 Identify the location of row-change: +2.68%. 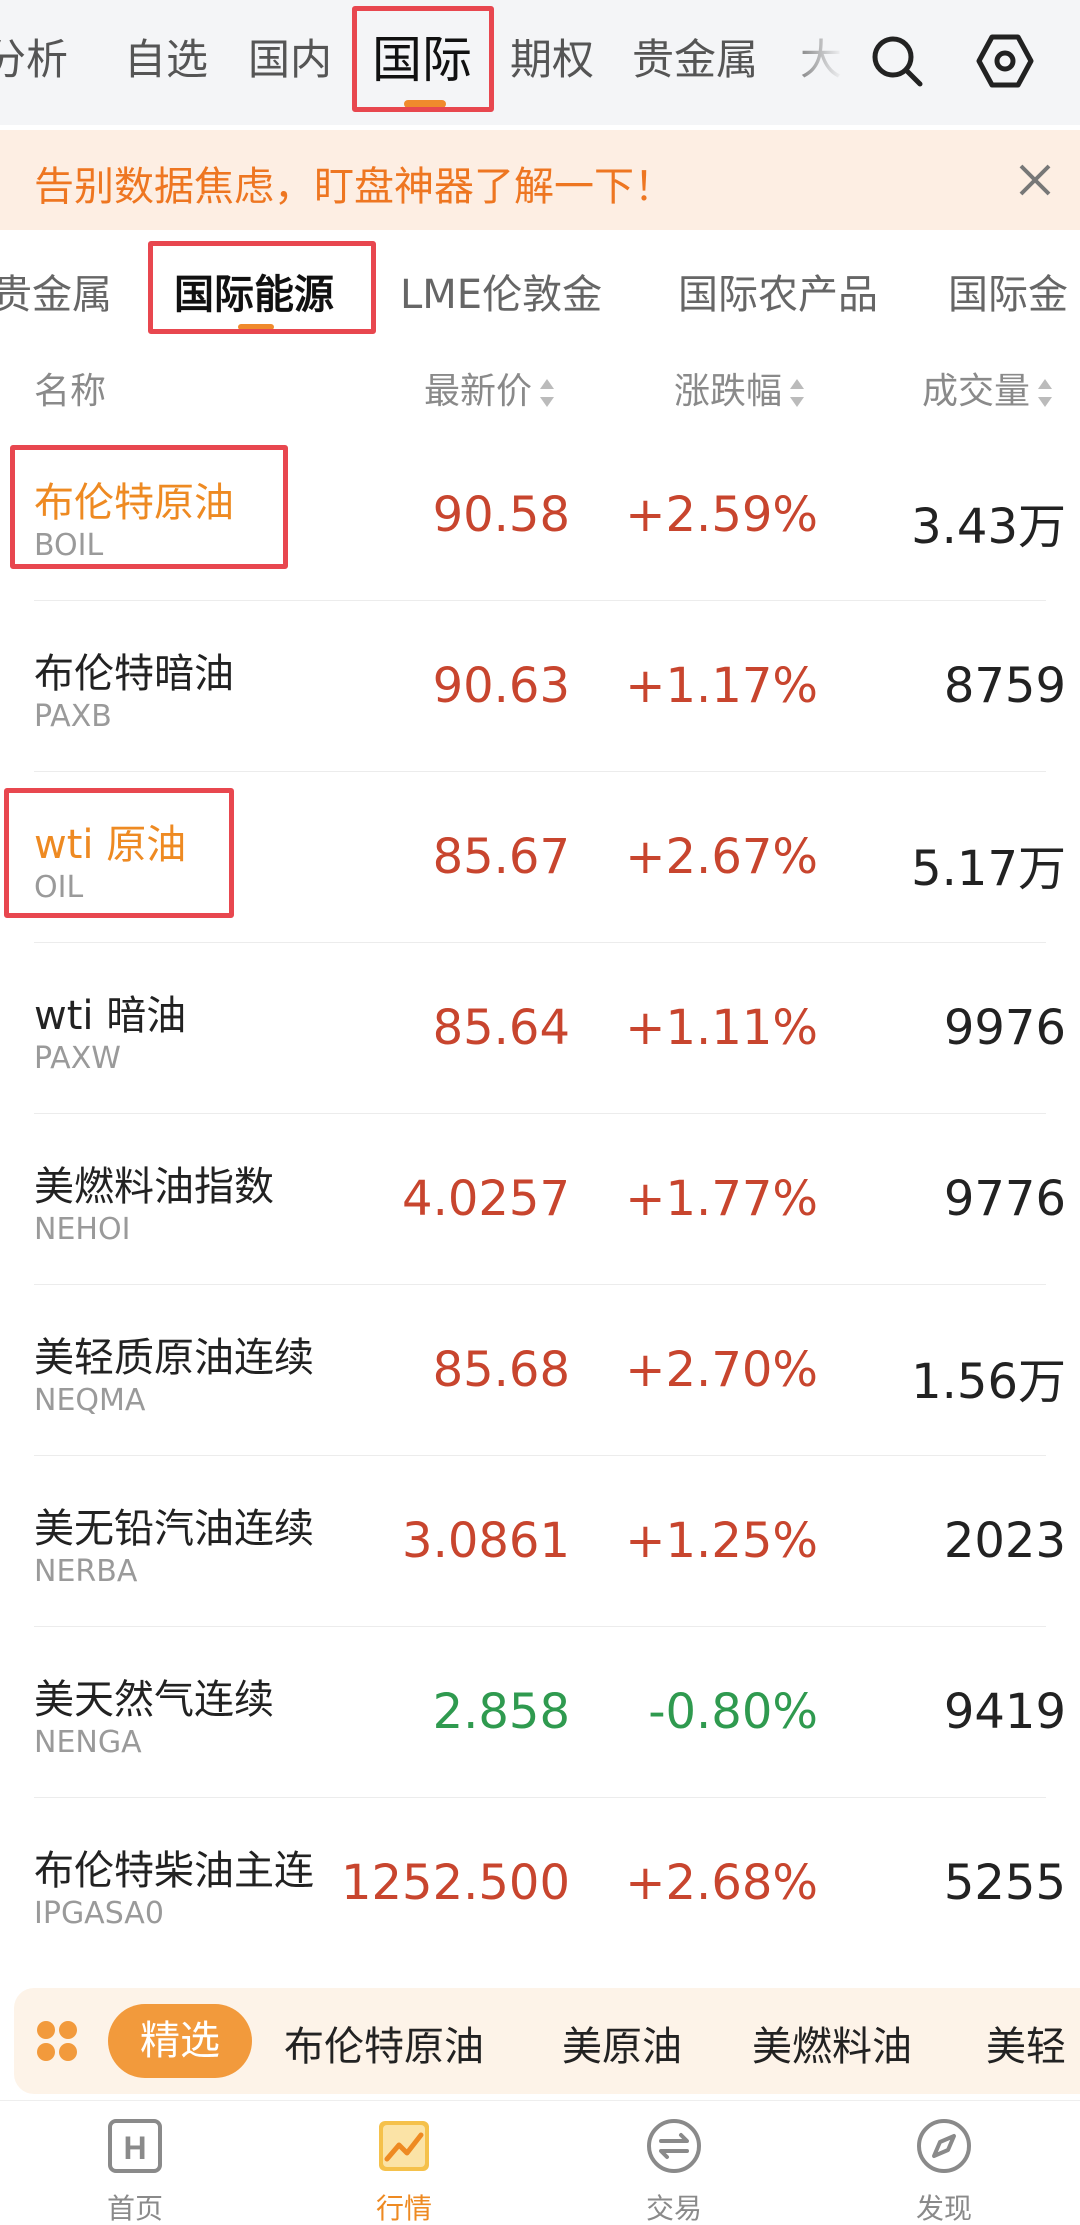
(721, 1883).